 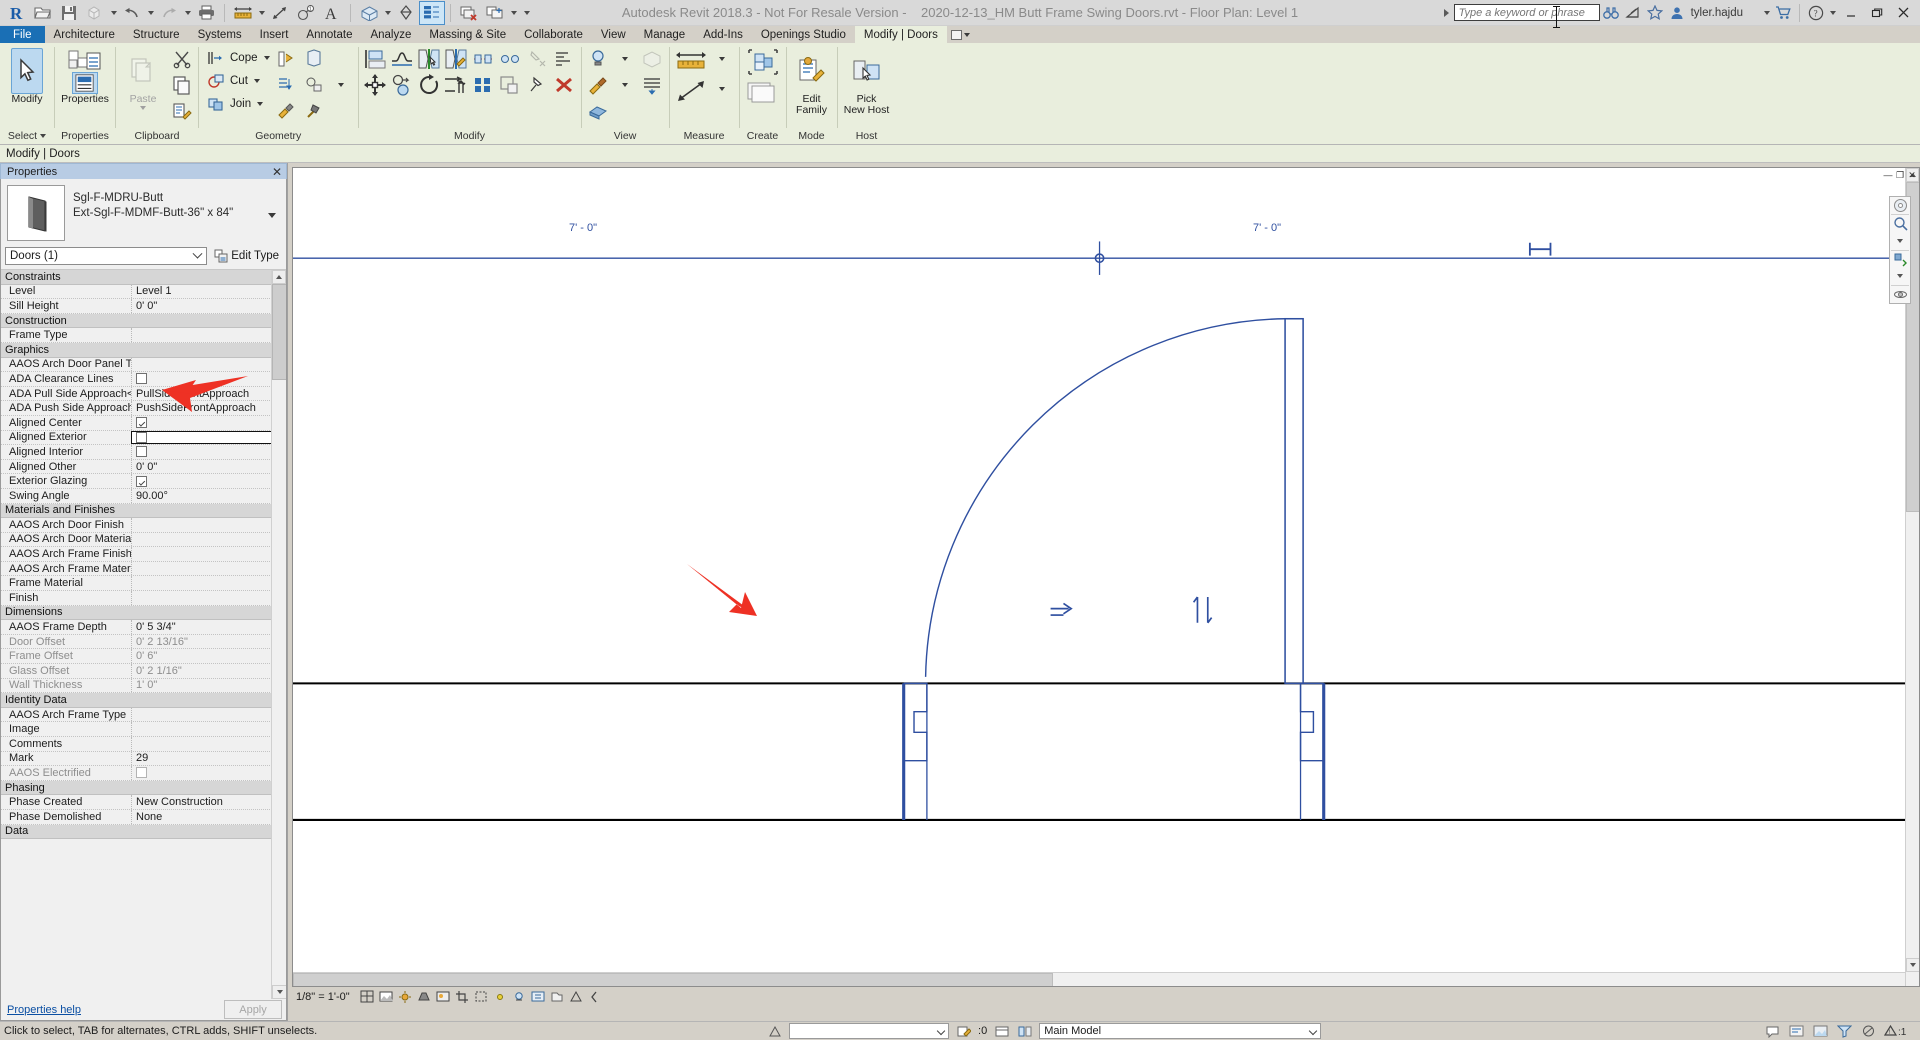 I want to click on visual-style-icon, so click(x=386, y=997).